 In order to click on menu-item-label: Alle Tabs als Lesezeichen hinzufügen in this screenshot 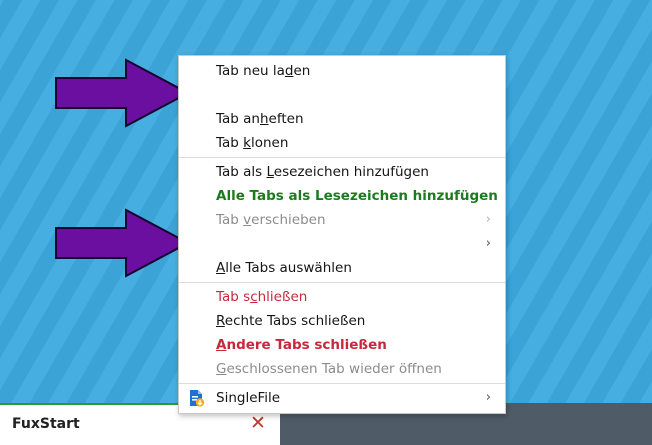, I will do `click(357, 196)`.